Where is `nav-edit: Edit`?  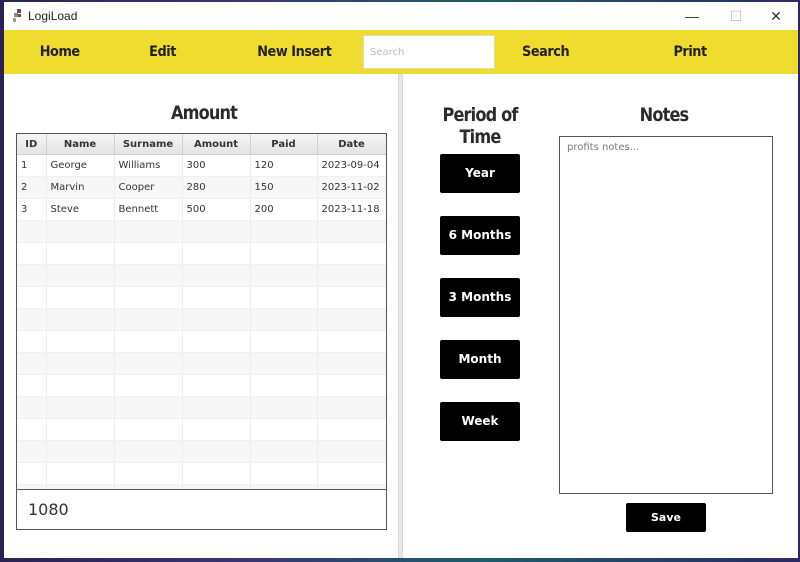 nav-edit: Edit is located at coordinates (162, 52).